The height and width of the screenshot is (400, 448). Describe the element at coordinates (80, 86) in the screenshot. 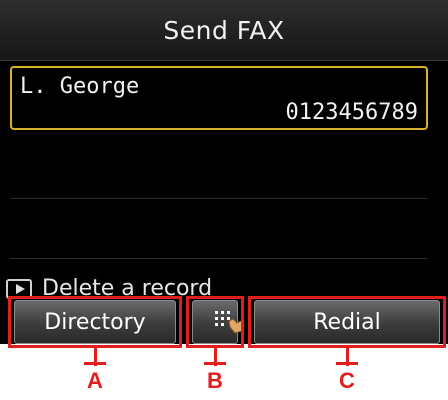

I see `entry-name: L. George` at that location.